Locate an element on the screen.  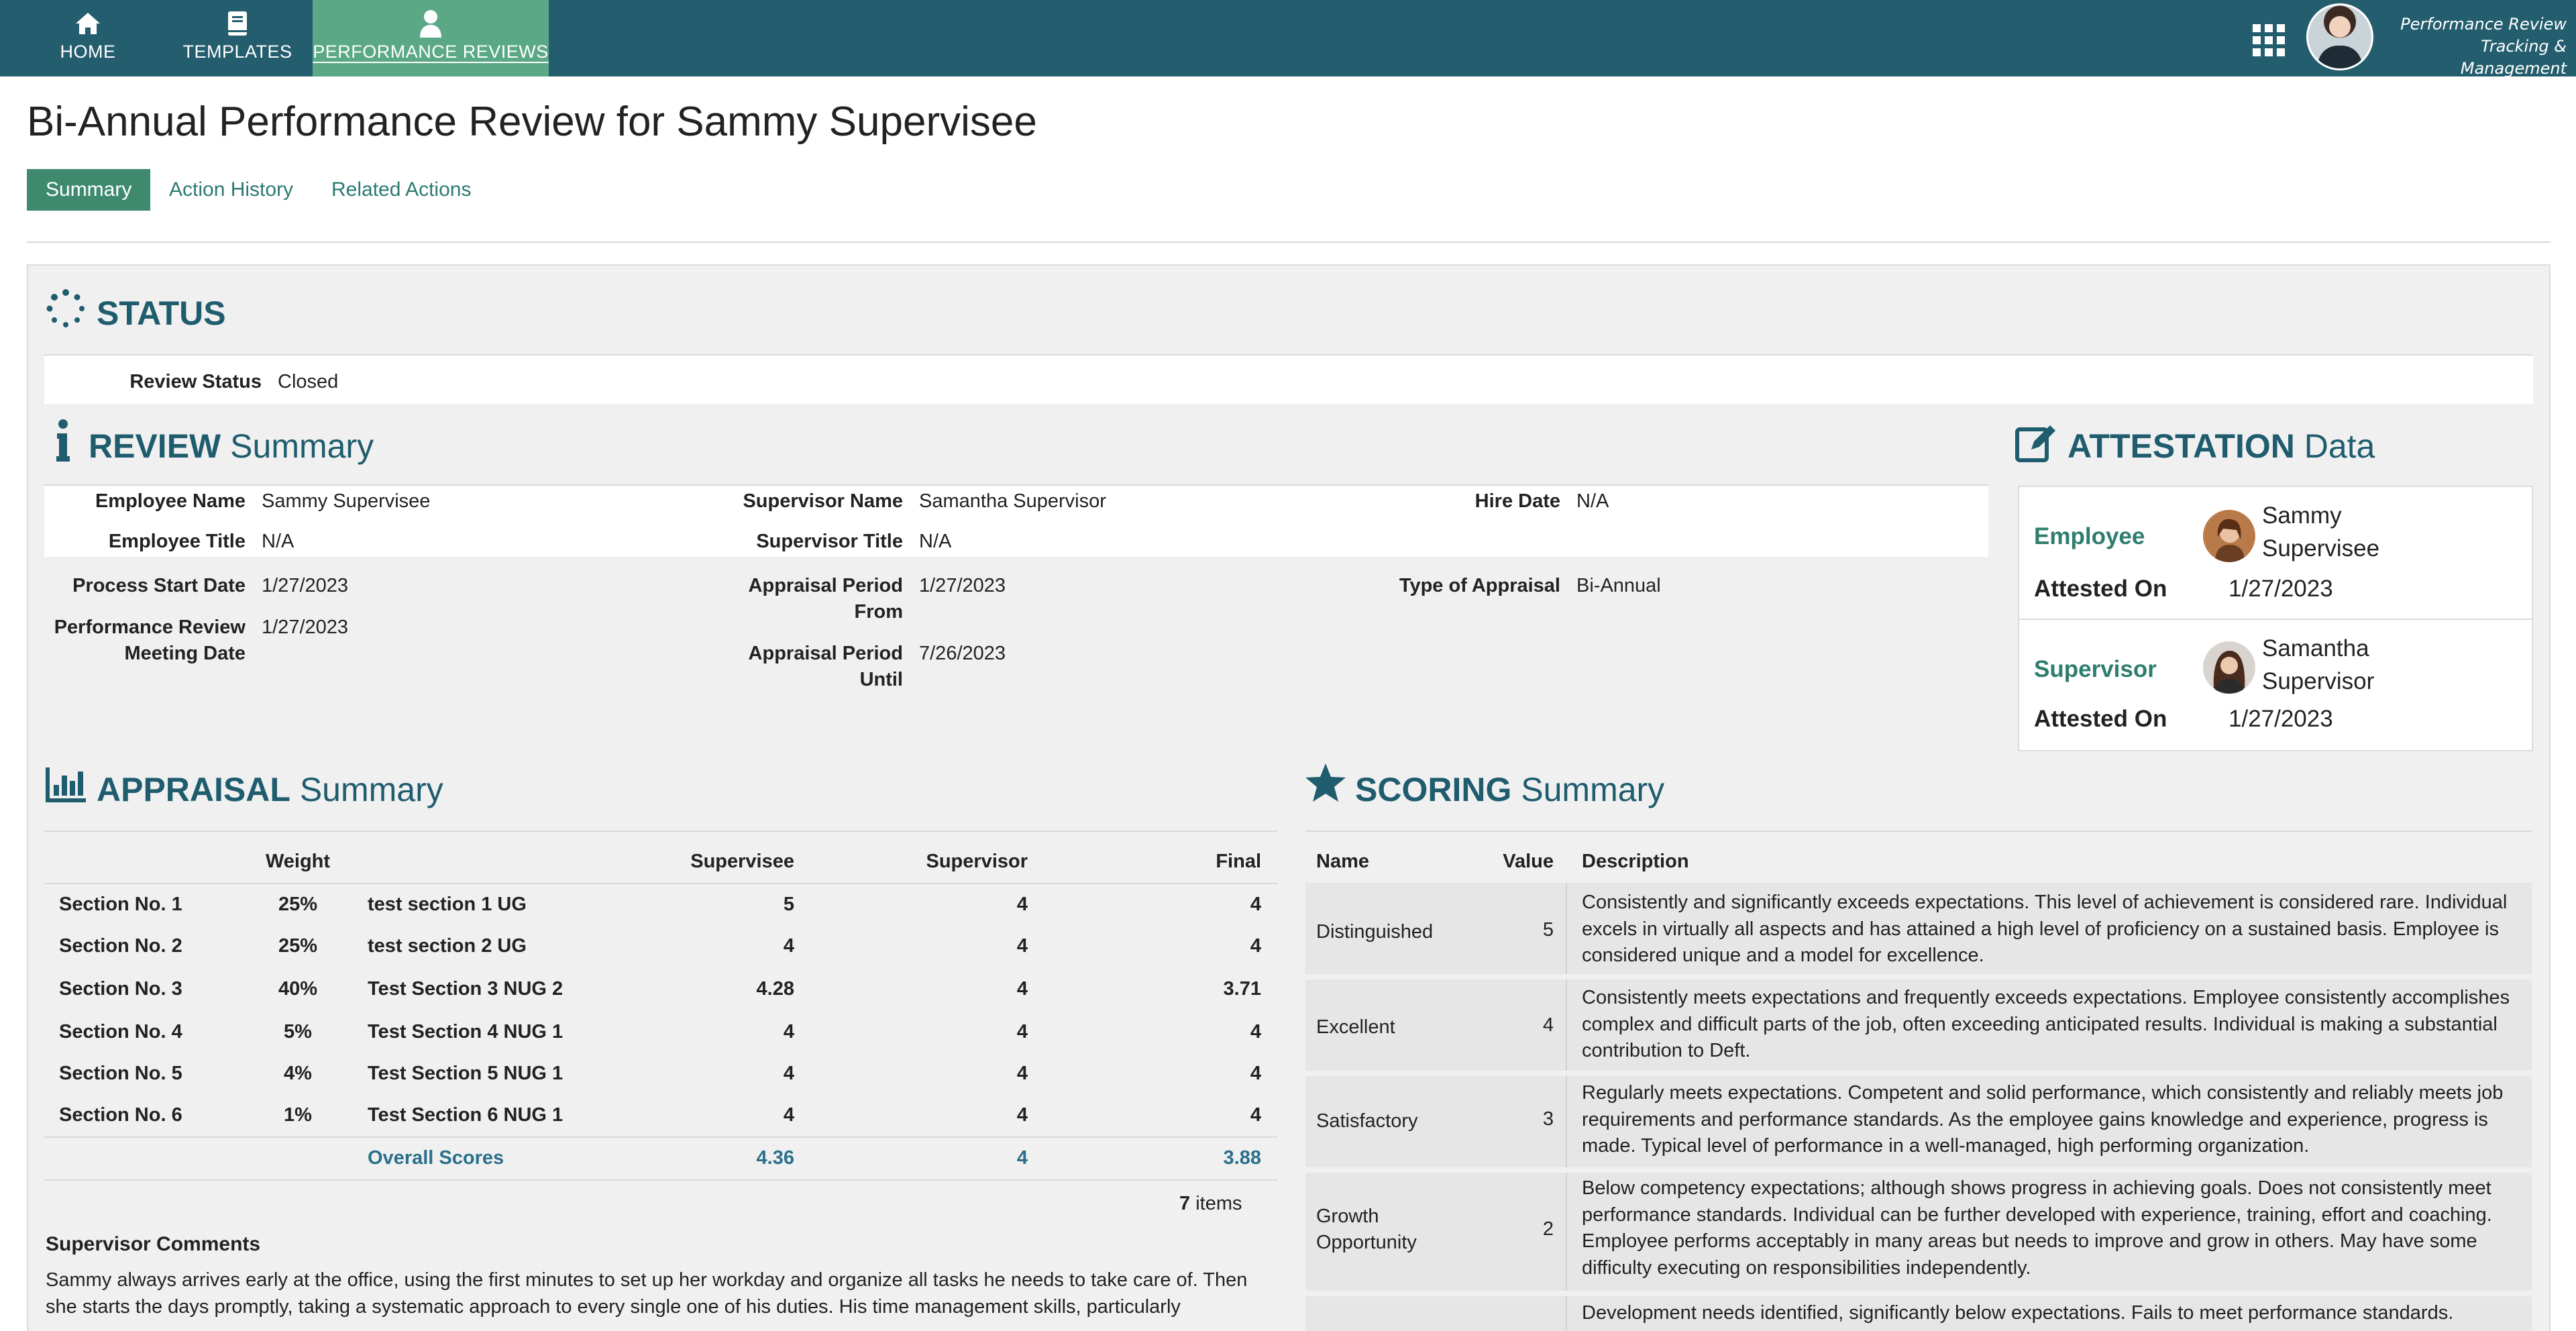
row-weight: 1% is located at coordinates (298, 1115).